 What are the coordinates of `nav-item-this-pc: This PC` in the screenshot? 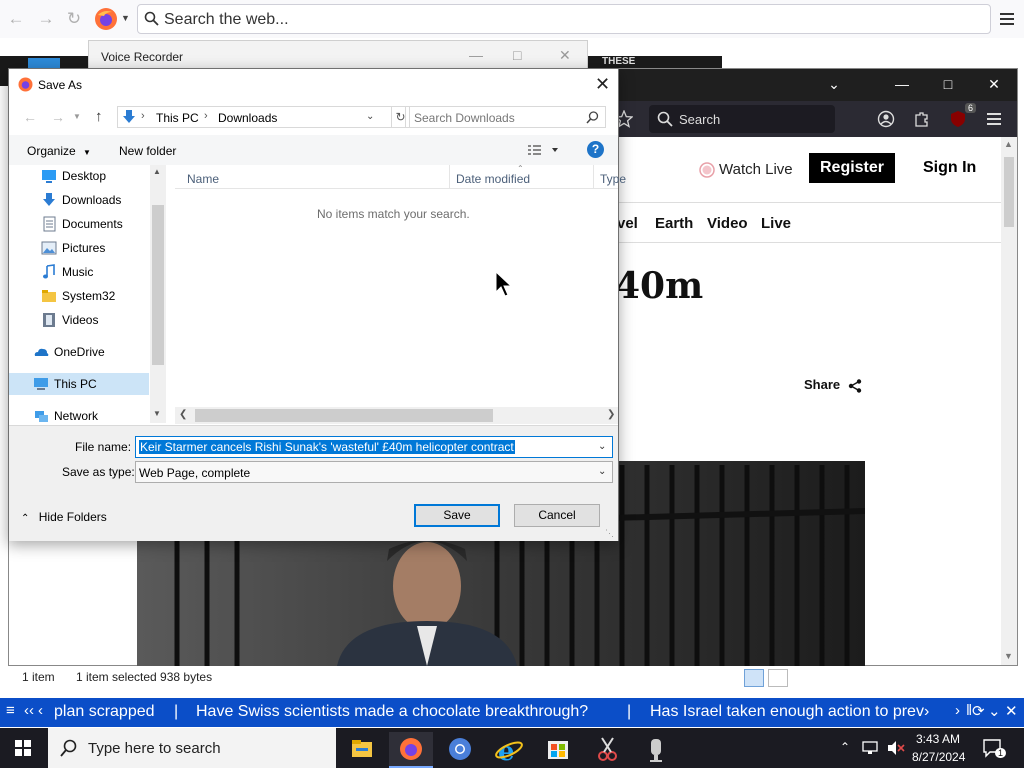 It's located at (79, 384).